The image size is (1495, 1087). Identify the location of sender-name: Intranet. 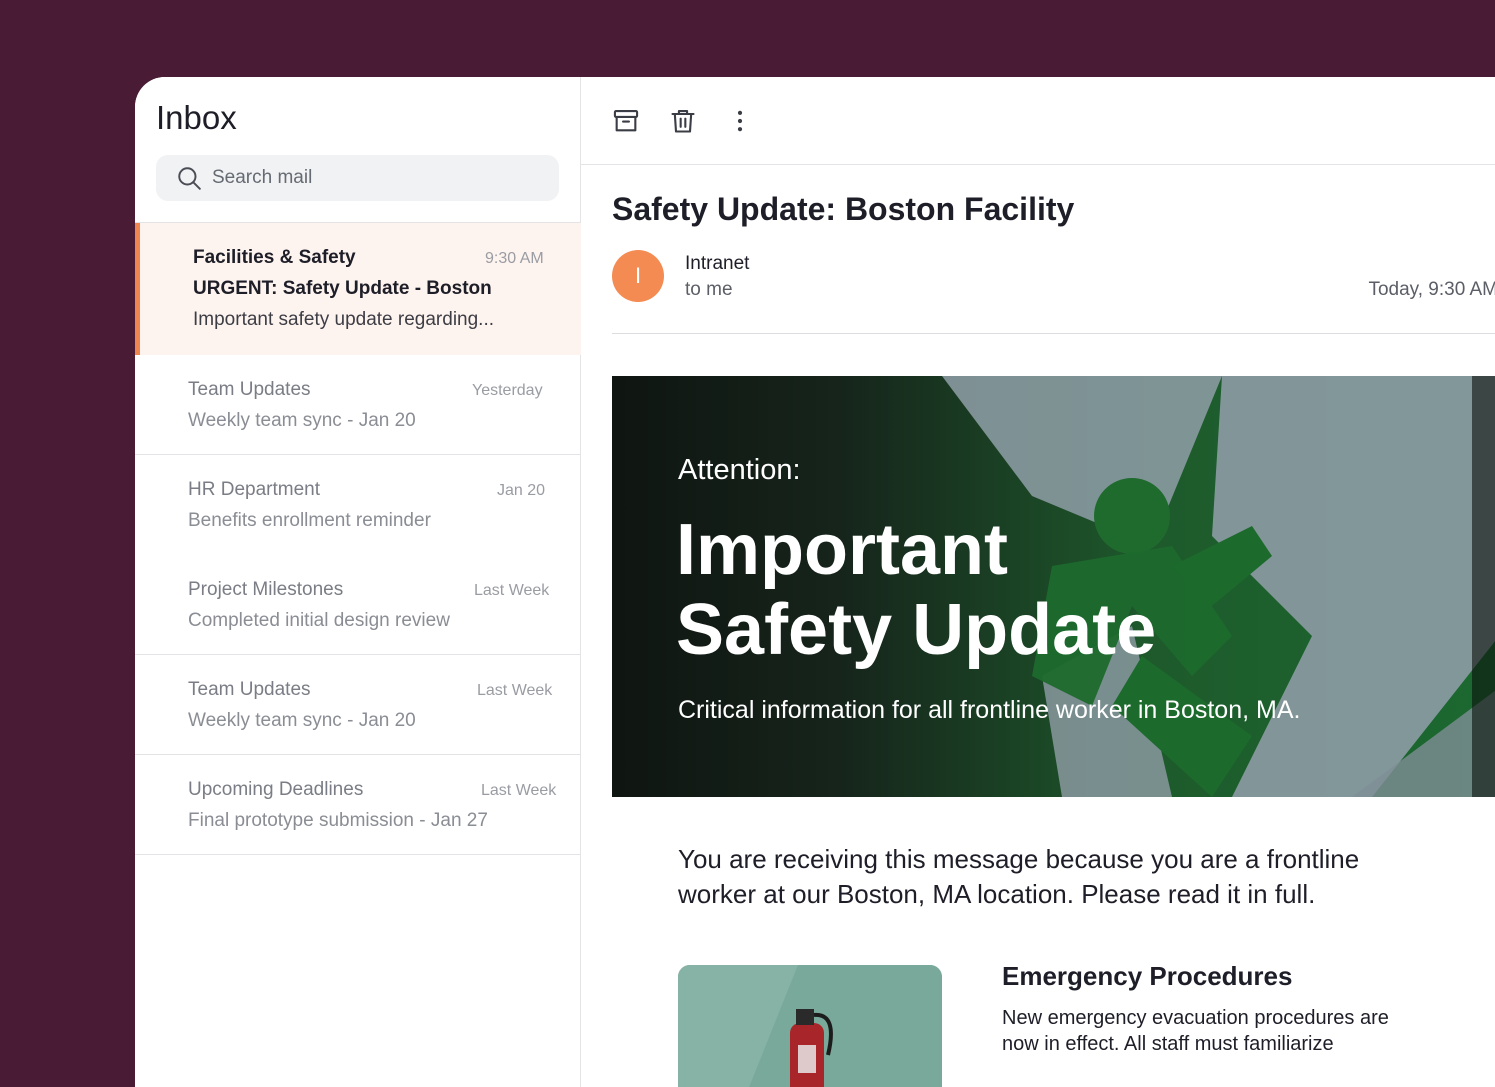
(717, 263).